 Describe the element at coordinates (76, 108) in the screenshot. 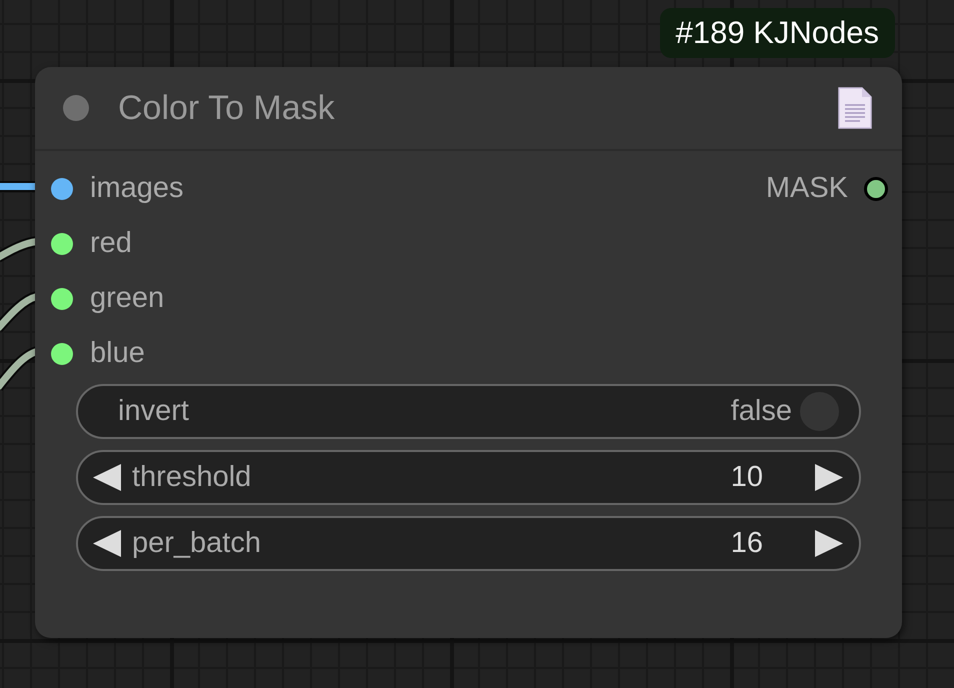

I see `round-dot-icon` at that location.